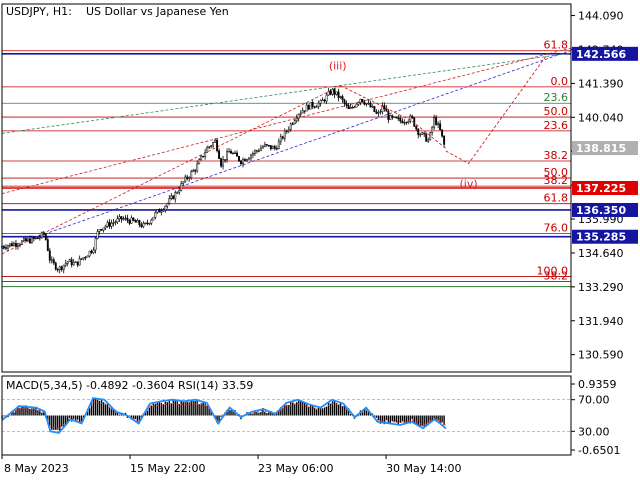  I want to click on chart-symbol: USDJPY, H1:, so click(39, 11).